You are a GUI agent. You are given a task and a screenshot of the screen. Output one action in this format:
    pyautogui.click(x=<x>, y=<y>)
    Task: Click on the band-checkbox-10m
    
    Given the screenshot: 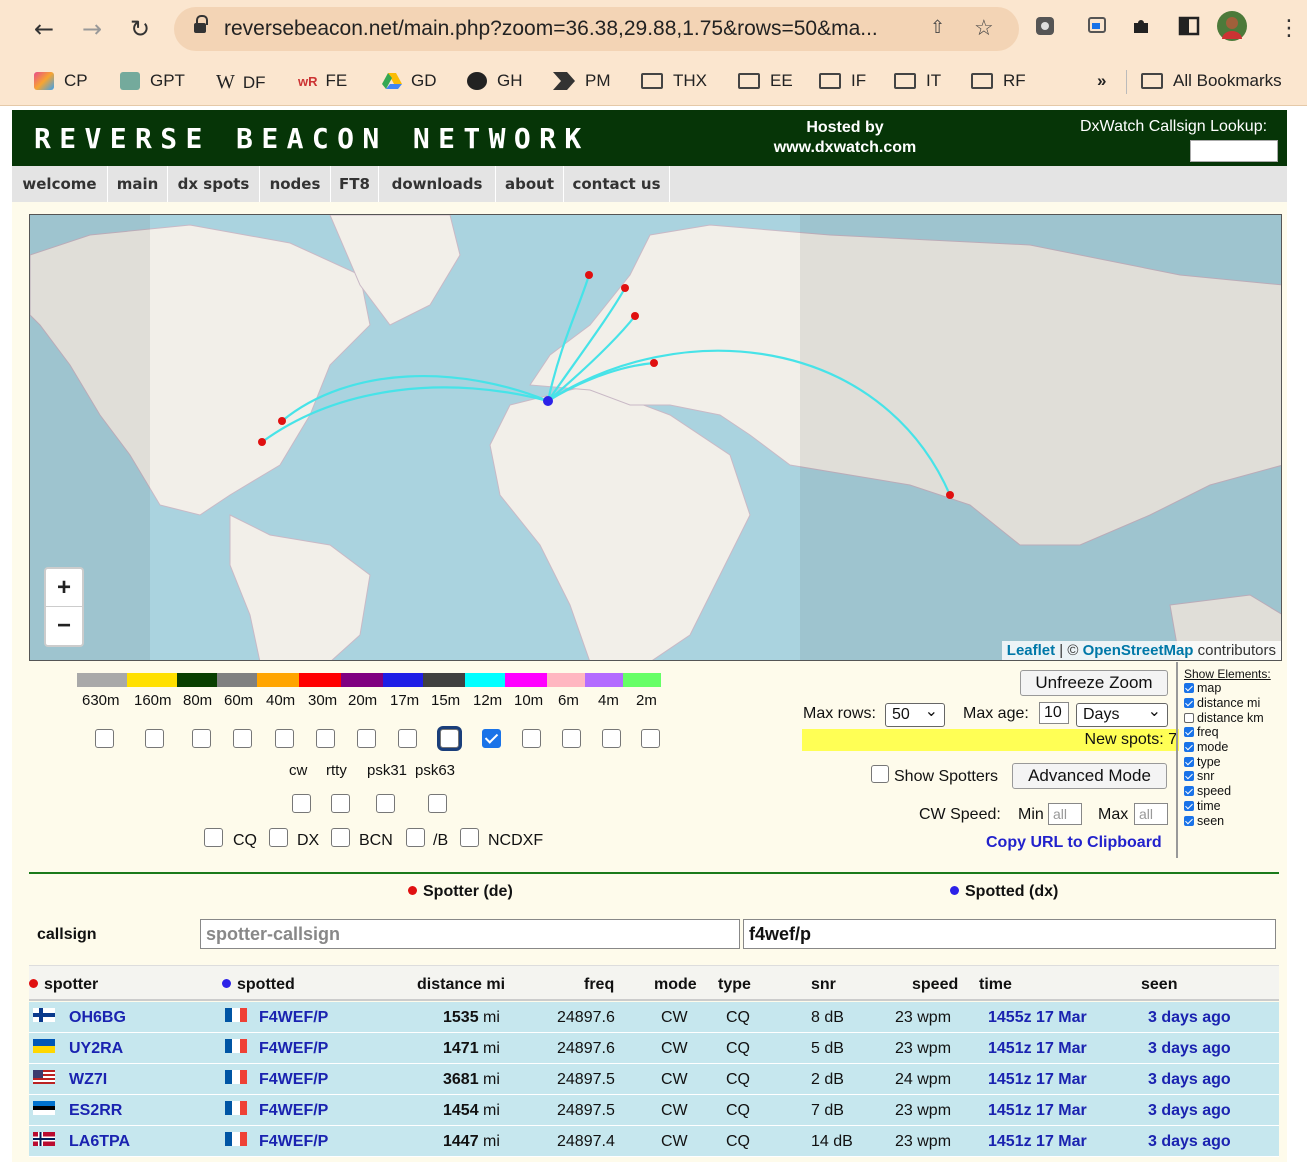 What is the action you would take?
    pyautogui.click(x=531, y=738)
    